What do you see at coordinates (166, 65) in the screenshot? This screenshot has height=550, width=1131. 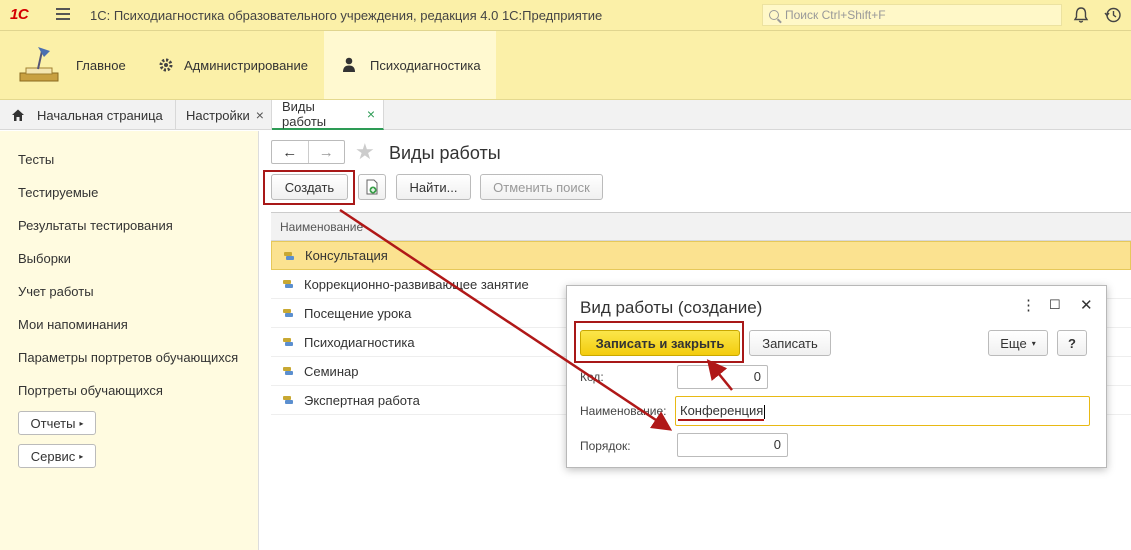 I see `gear-icon` at bounding box center [166, 65].